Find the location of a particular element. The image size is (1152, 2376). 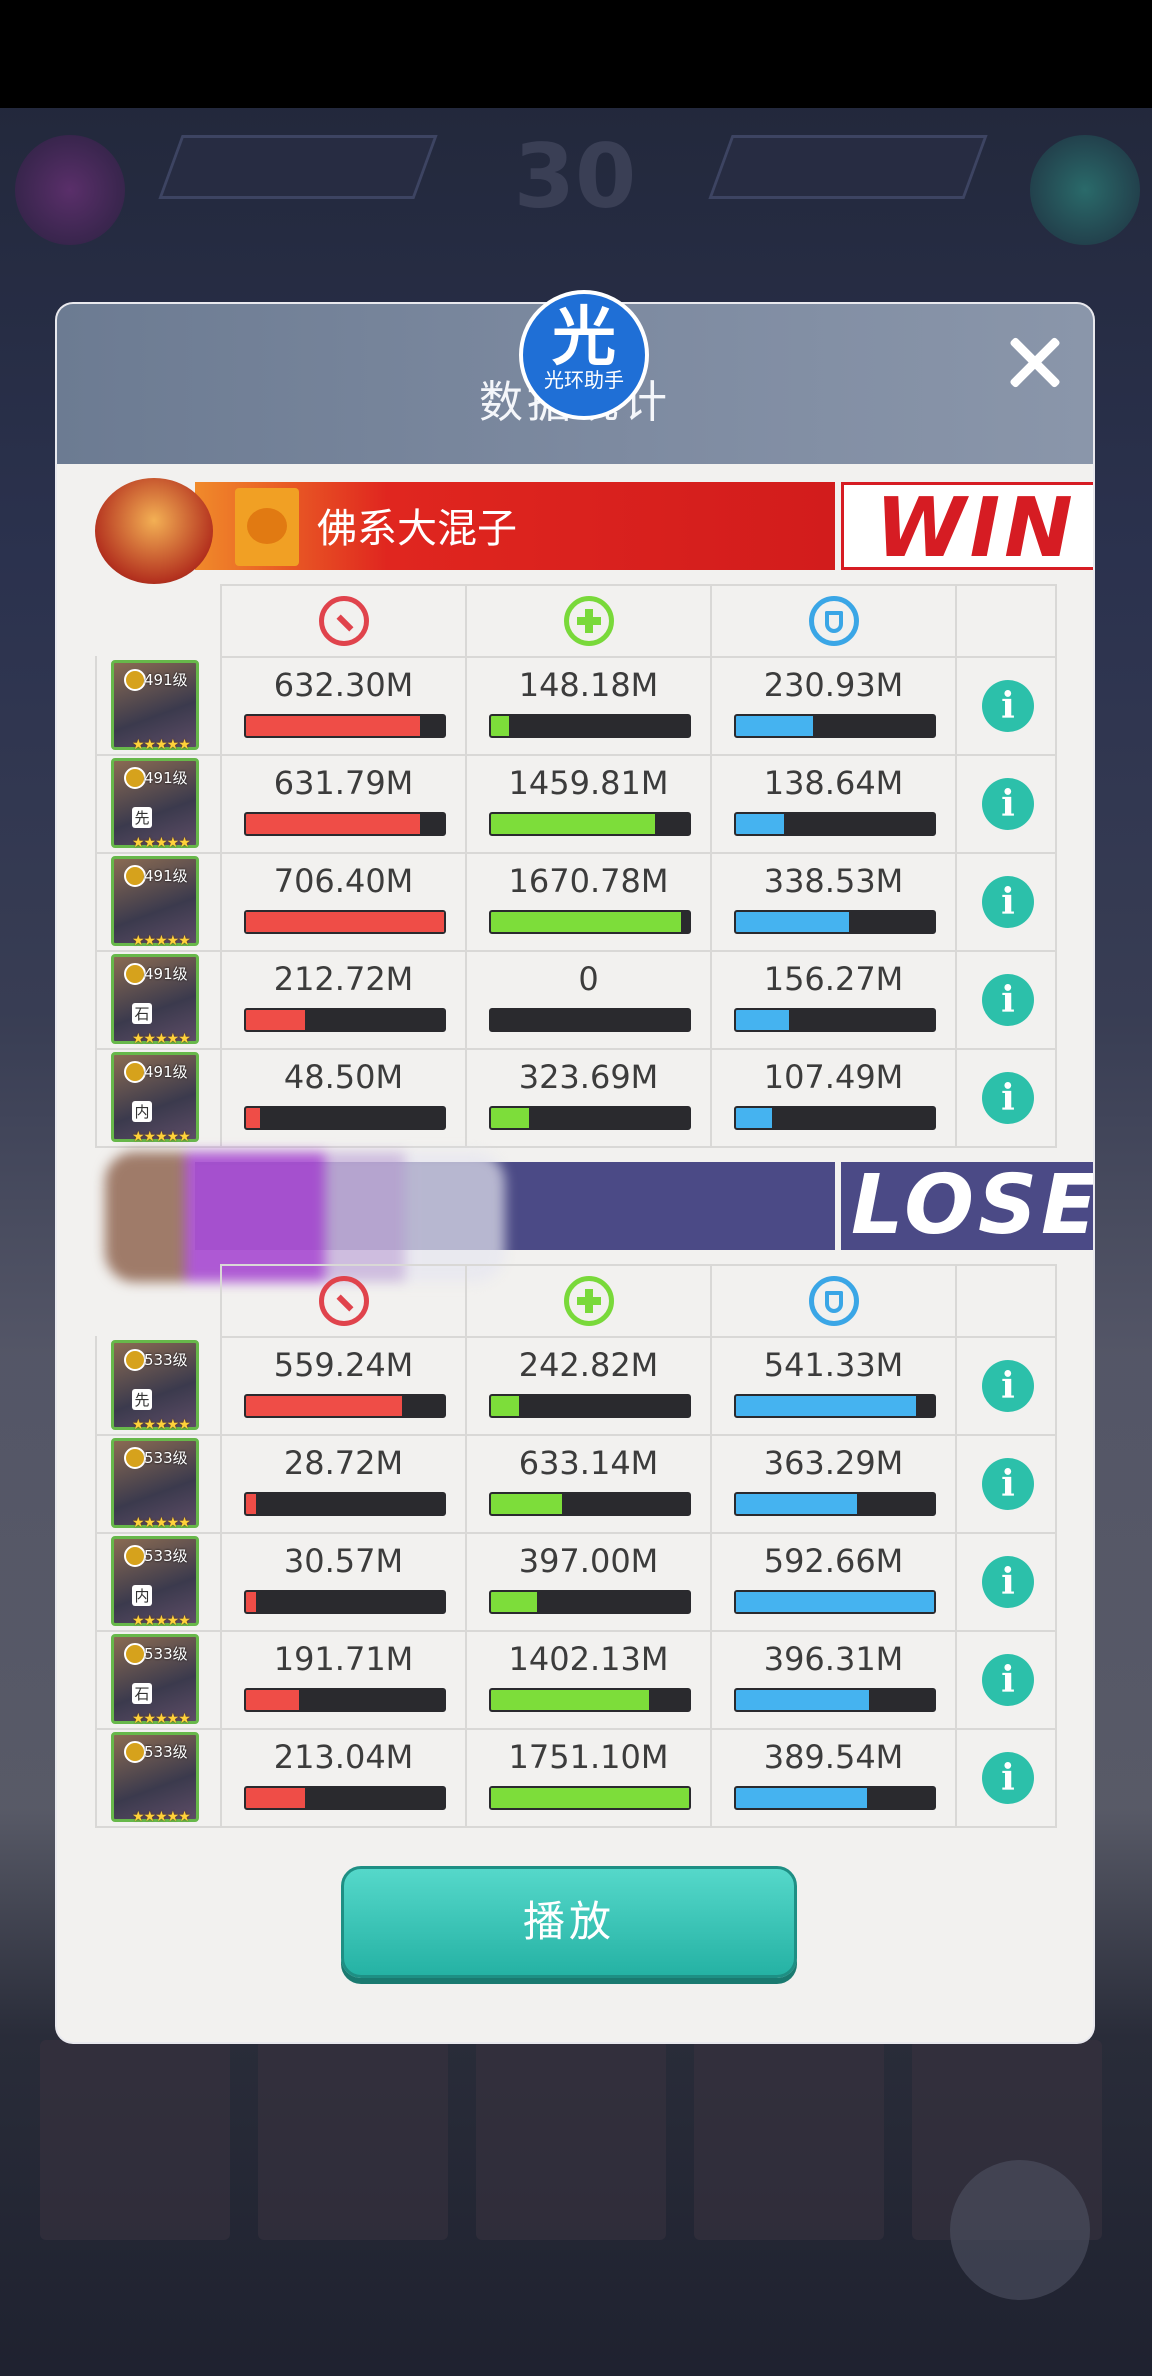

attack-value: 632.30M is located at coordinates (343, 685).